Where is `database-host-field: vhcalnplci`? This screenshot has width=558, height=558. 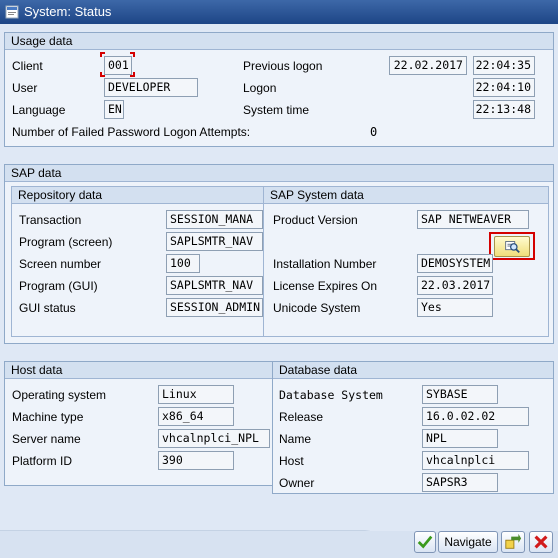
database-host-field: vhcalnplci is located at coordinates (475, 460).